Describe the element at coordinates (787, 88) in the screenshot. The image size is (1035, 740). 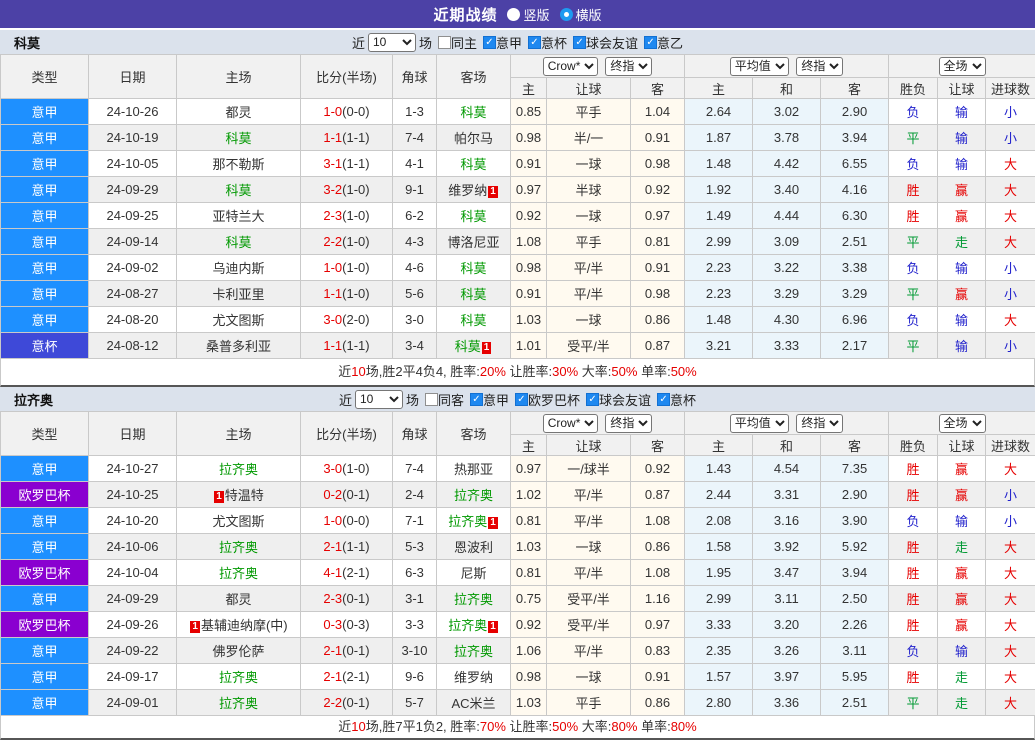
I see `col-header-avg-draw: 和` at that location.